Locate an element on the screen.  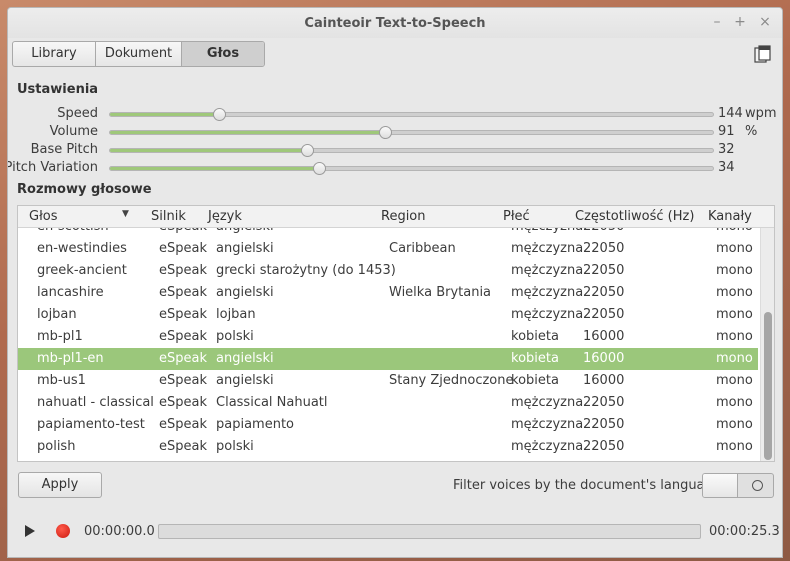
col-region-cell: Caribbean is located at coordinates (422, 248).